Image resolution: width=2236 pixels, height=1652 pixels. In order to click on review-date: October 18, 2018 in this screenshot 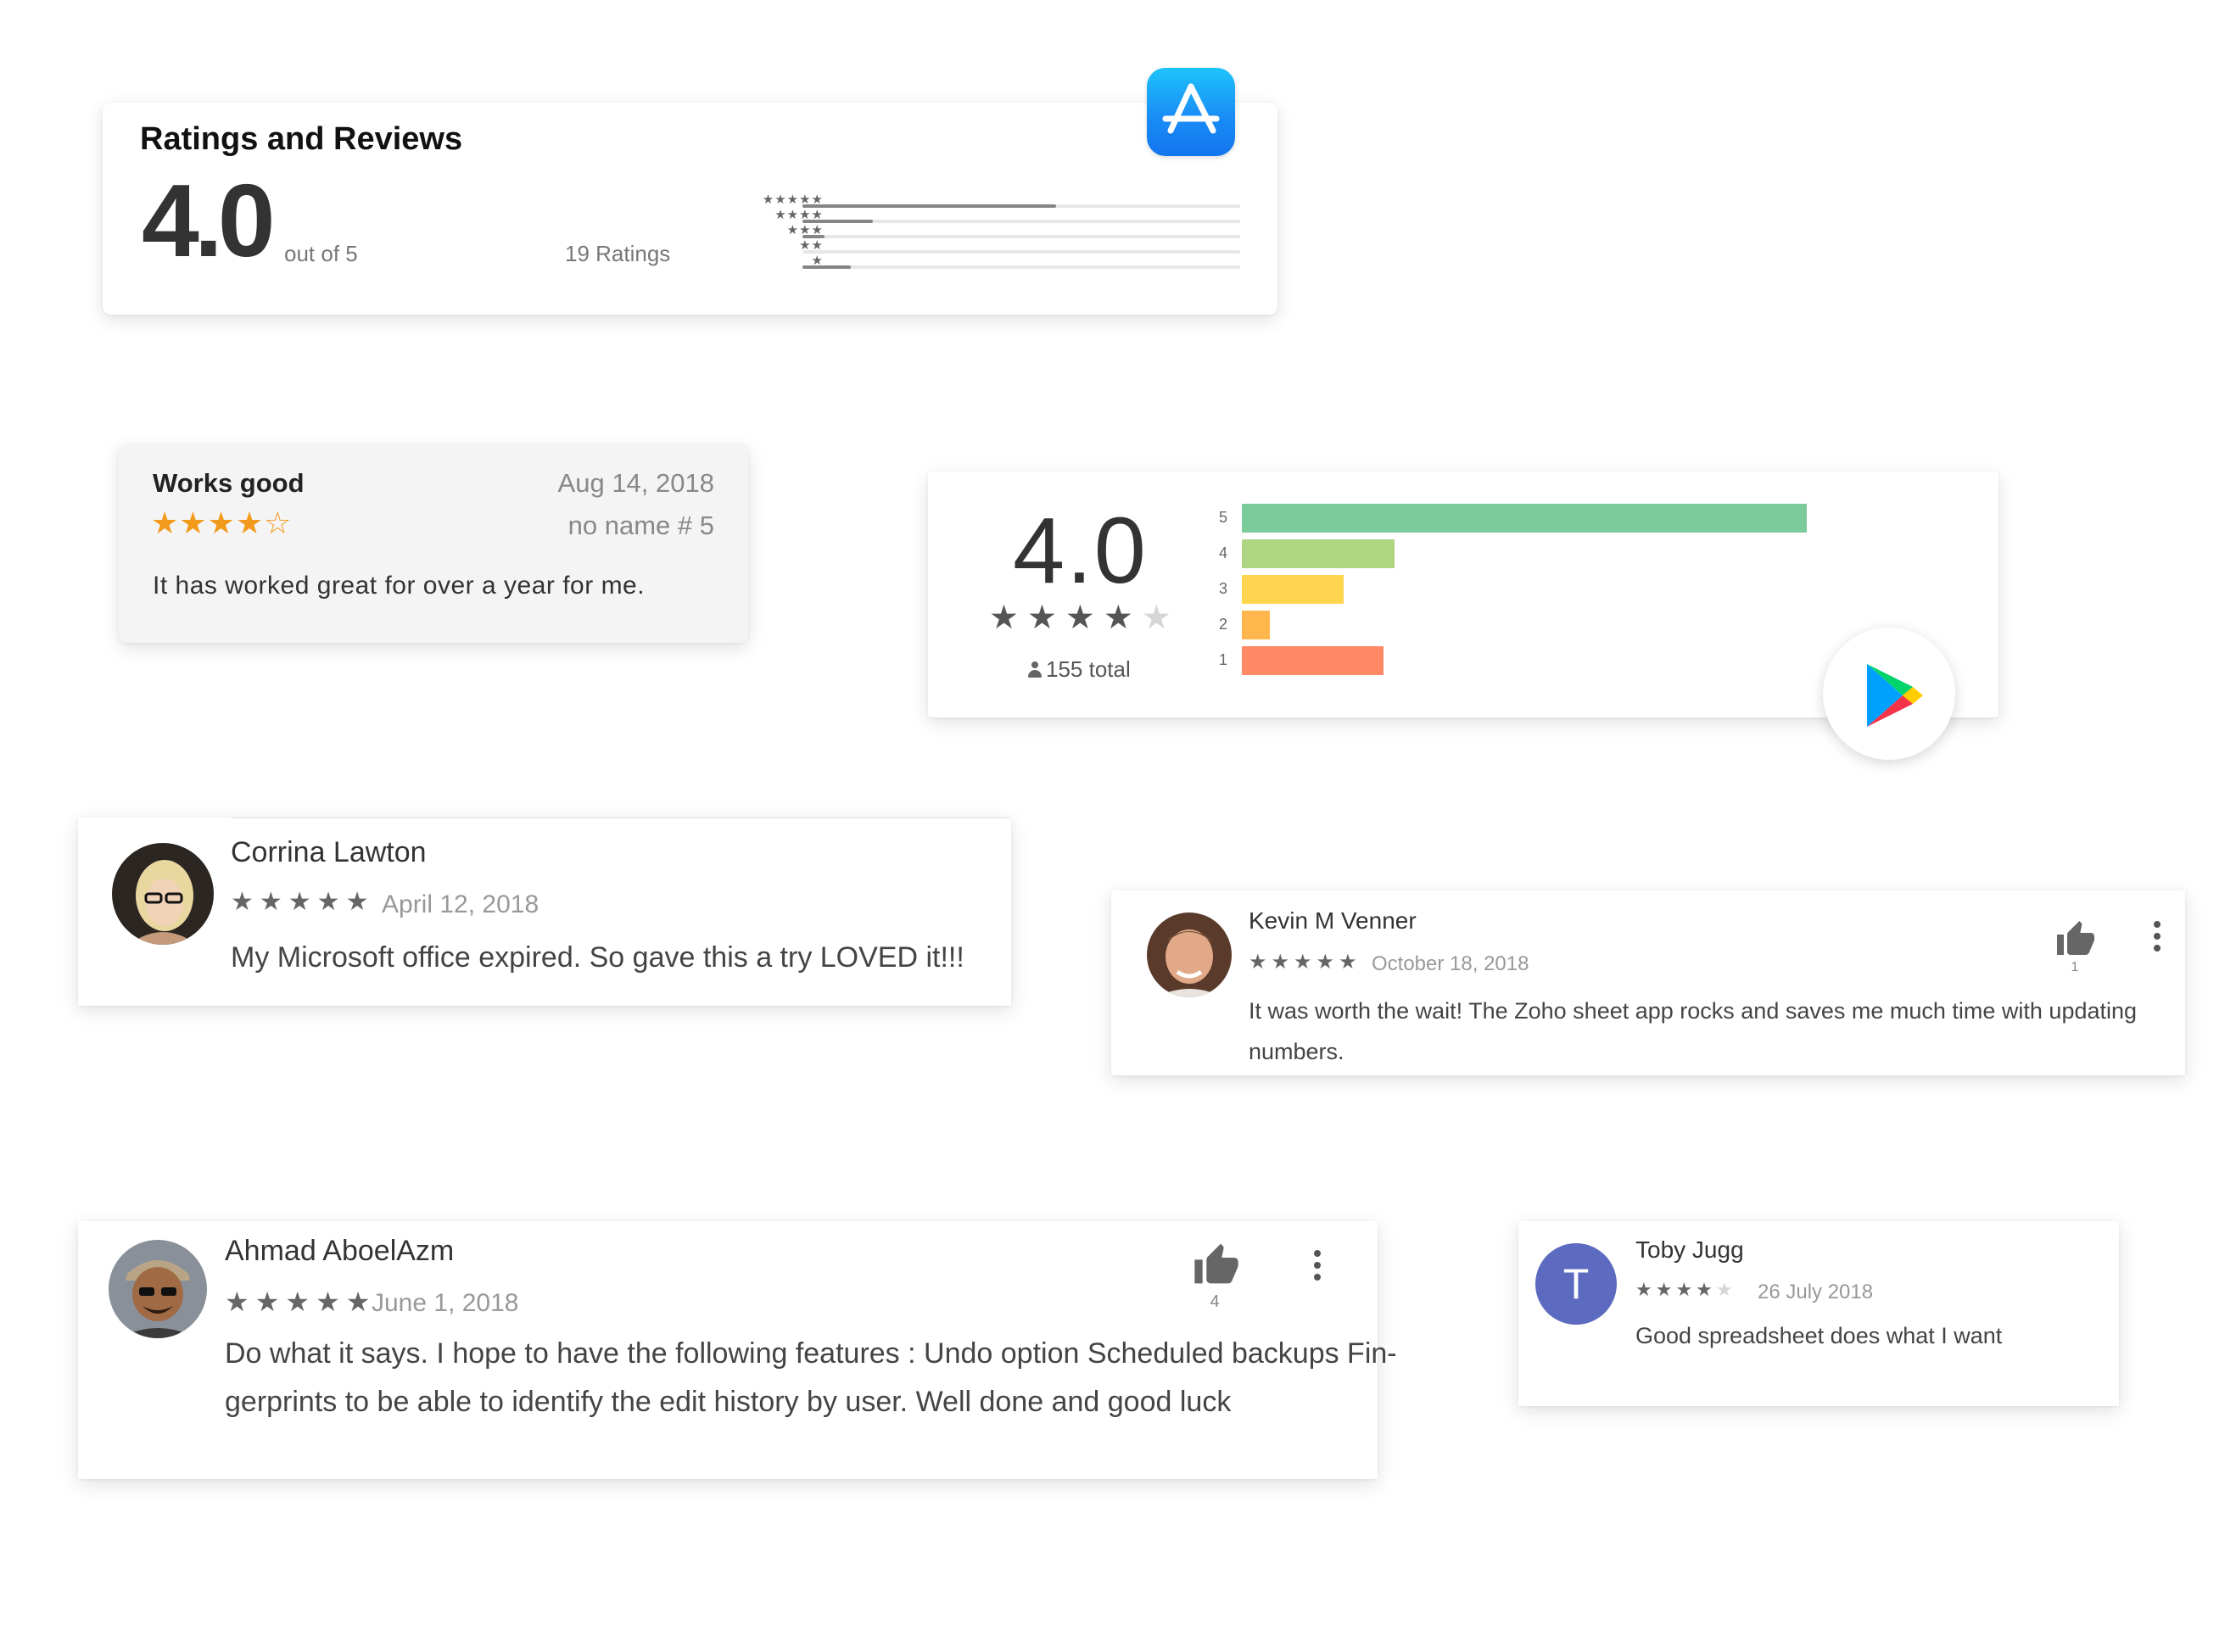, I will do `click(1450, 963)`.